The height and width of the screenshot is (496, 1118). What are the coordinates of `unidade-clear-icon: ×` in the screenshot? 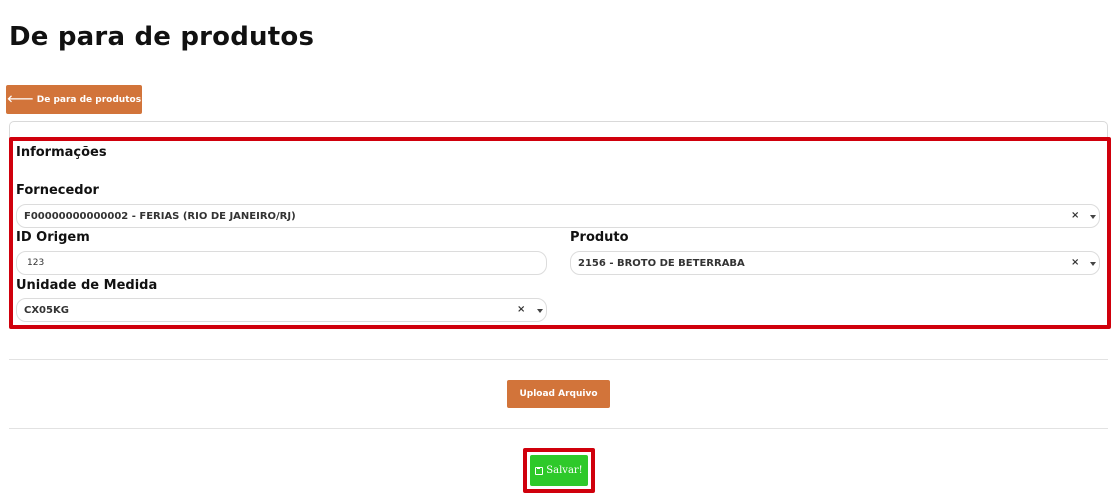 It's located at (521, 309).